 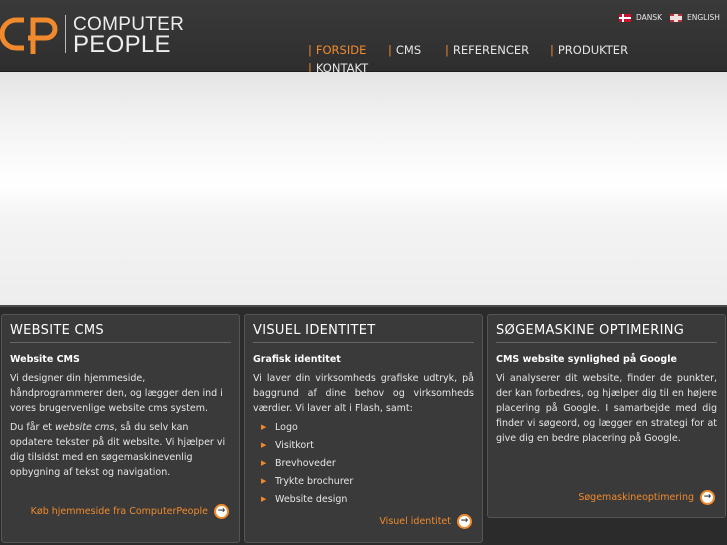 What do you see at coordinates (297, 359) in the screenshot?
I see `card-subtitle: Grafisk identitet` at bounding box center [297, 359].